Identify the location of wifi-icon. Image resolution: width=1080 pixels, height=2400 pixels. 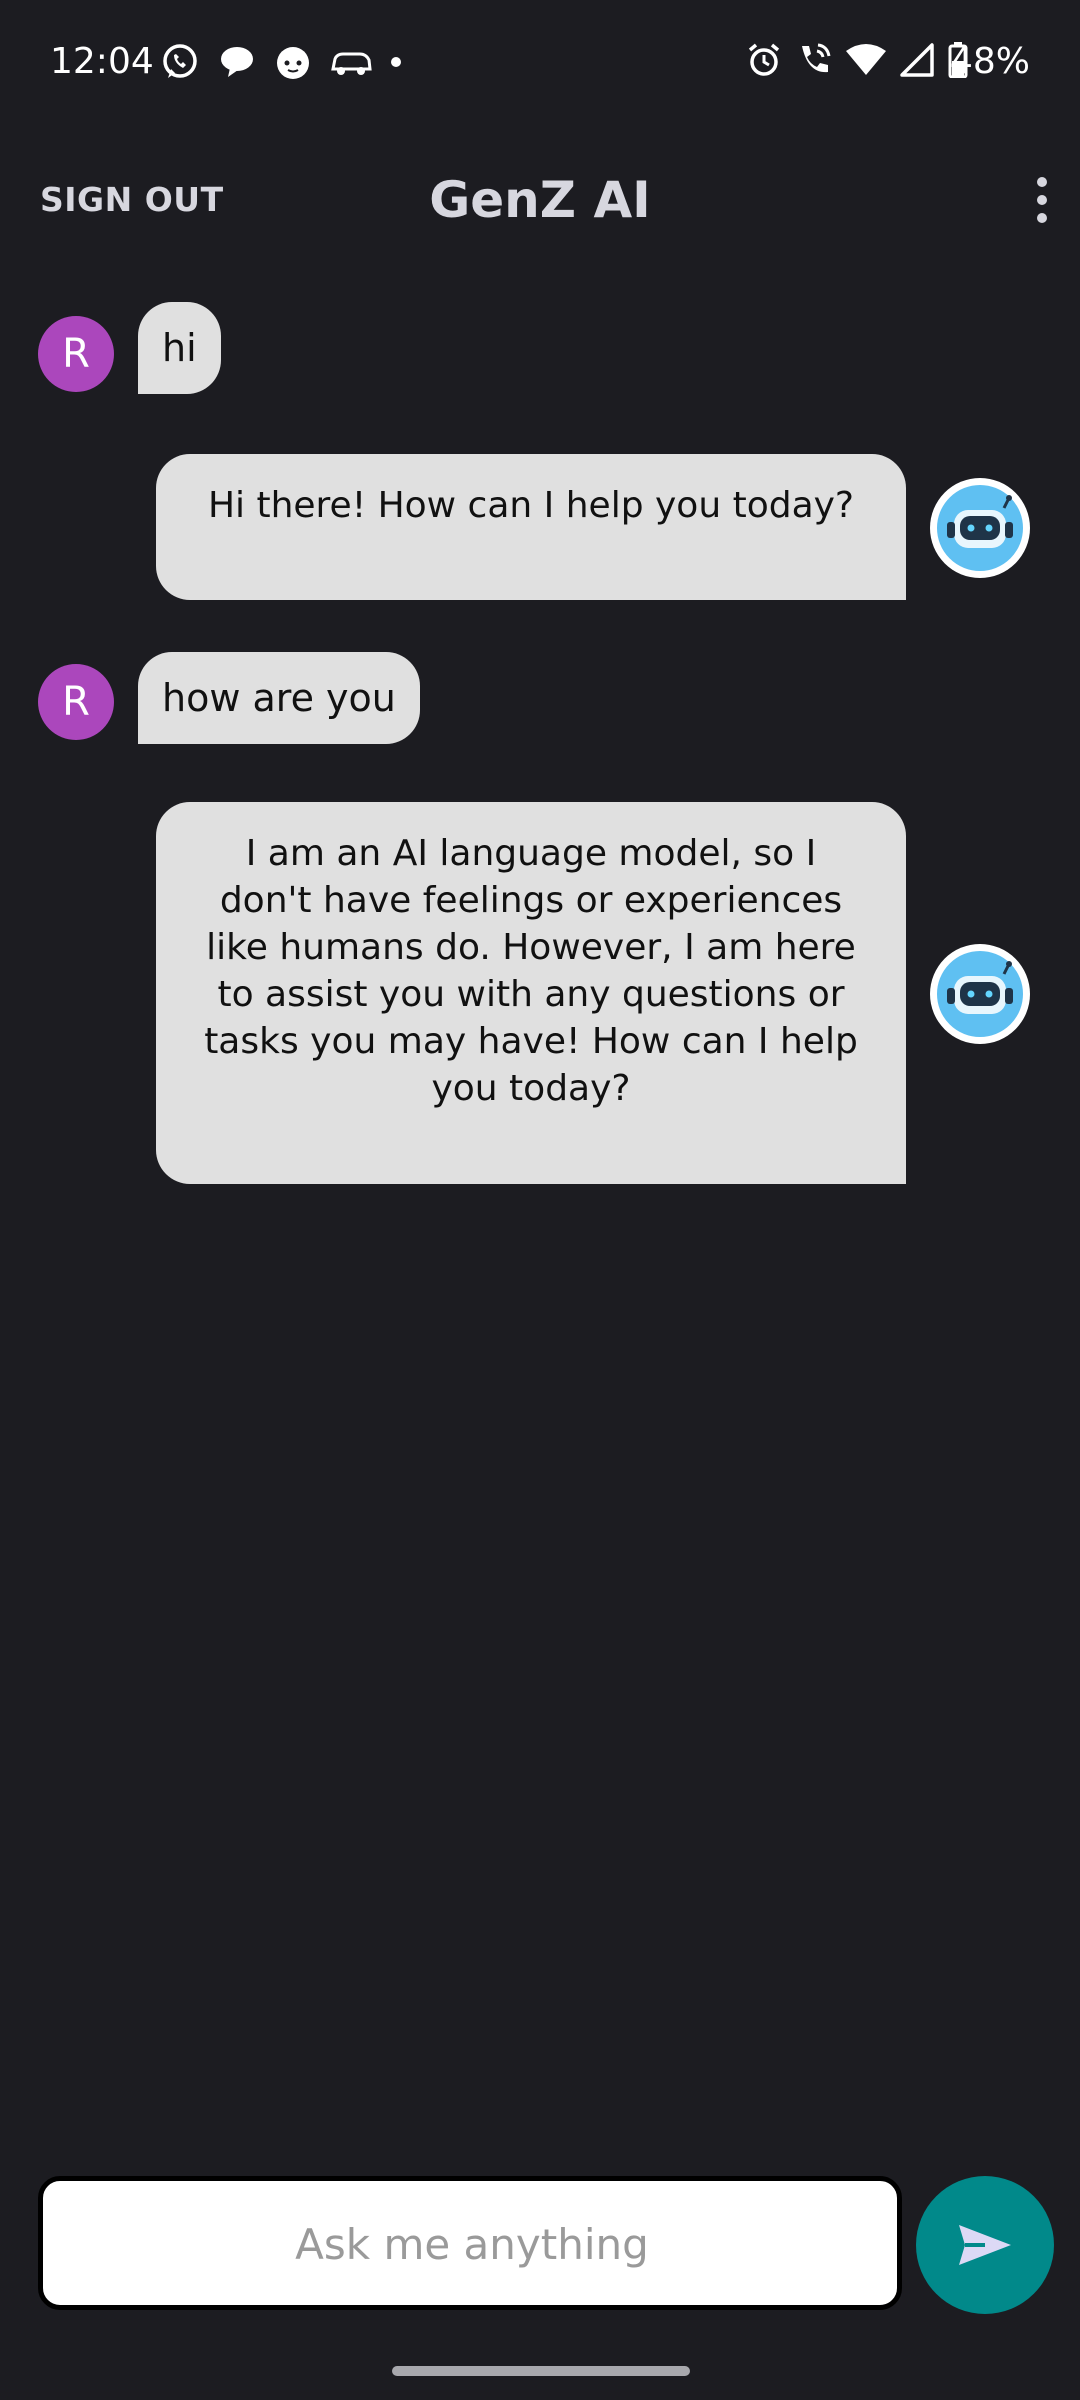
(866, 62).